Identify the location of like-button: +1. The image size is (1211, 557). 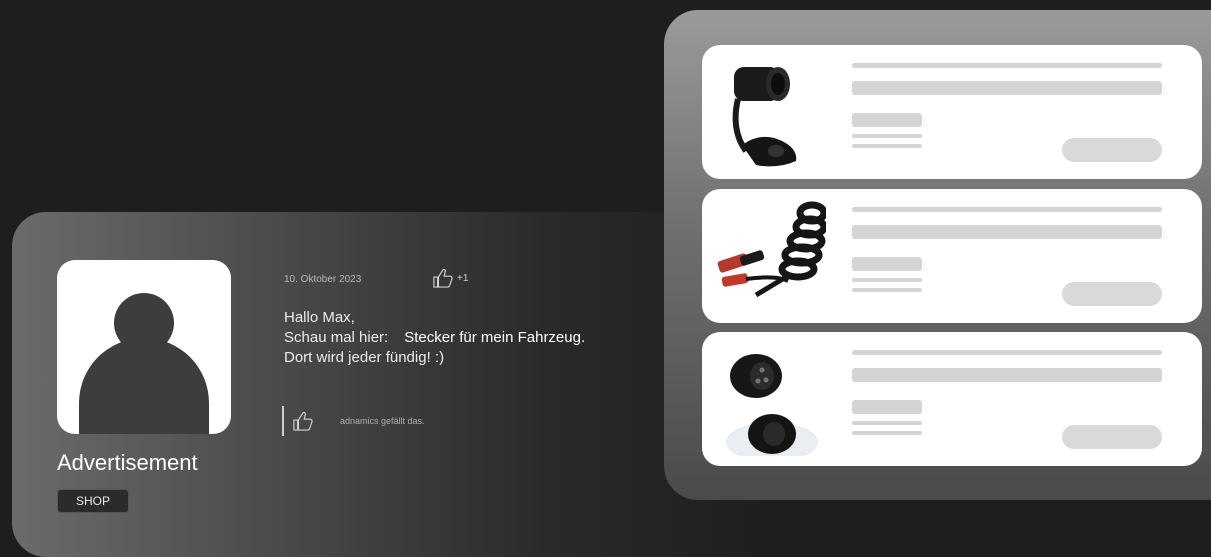
(450, 278).